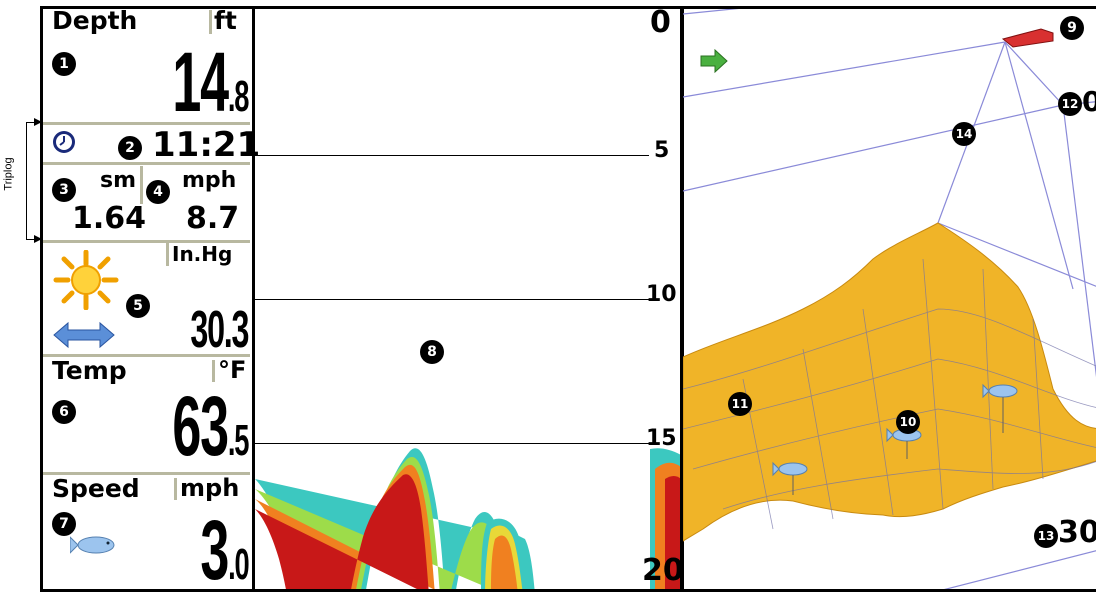 The height and width of the screenshot is (597, 1096). What do you see at coordinates (468, 518) in the screenshot?
I see `sonar-returns` at bounding box center [468, 518].